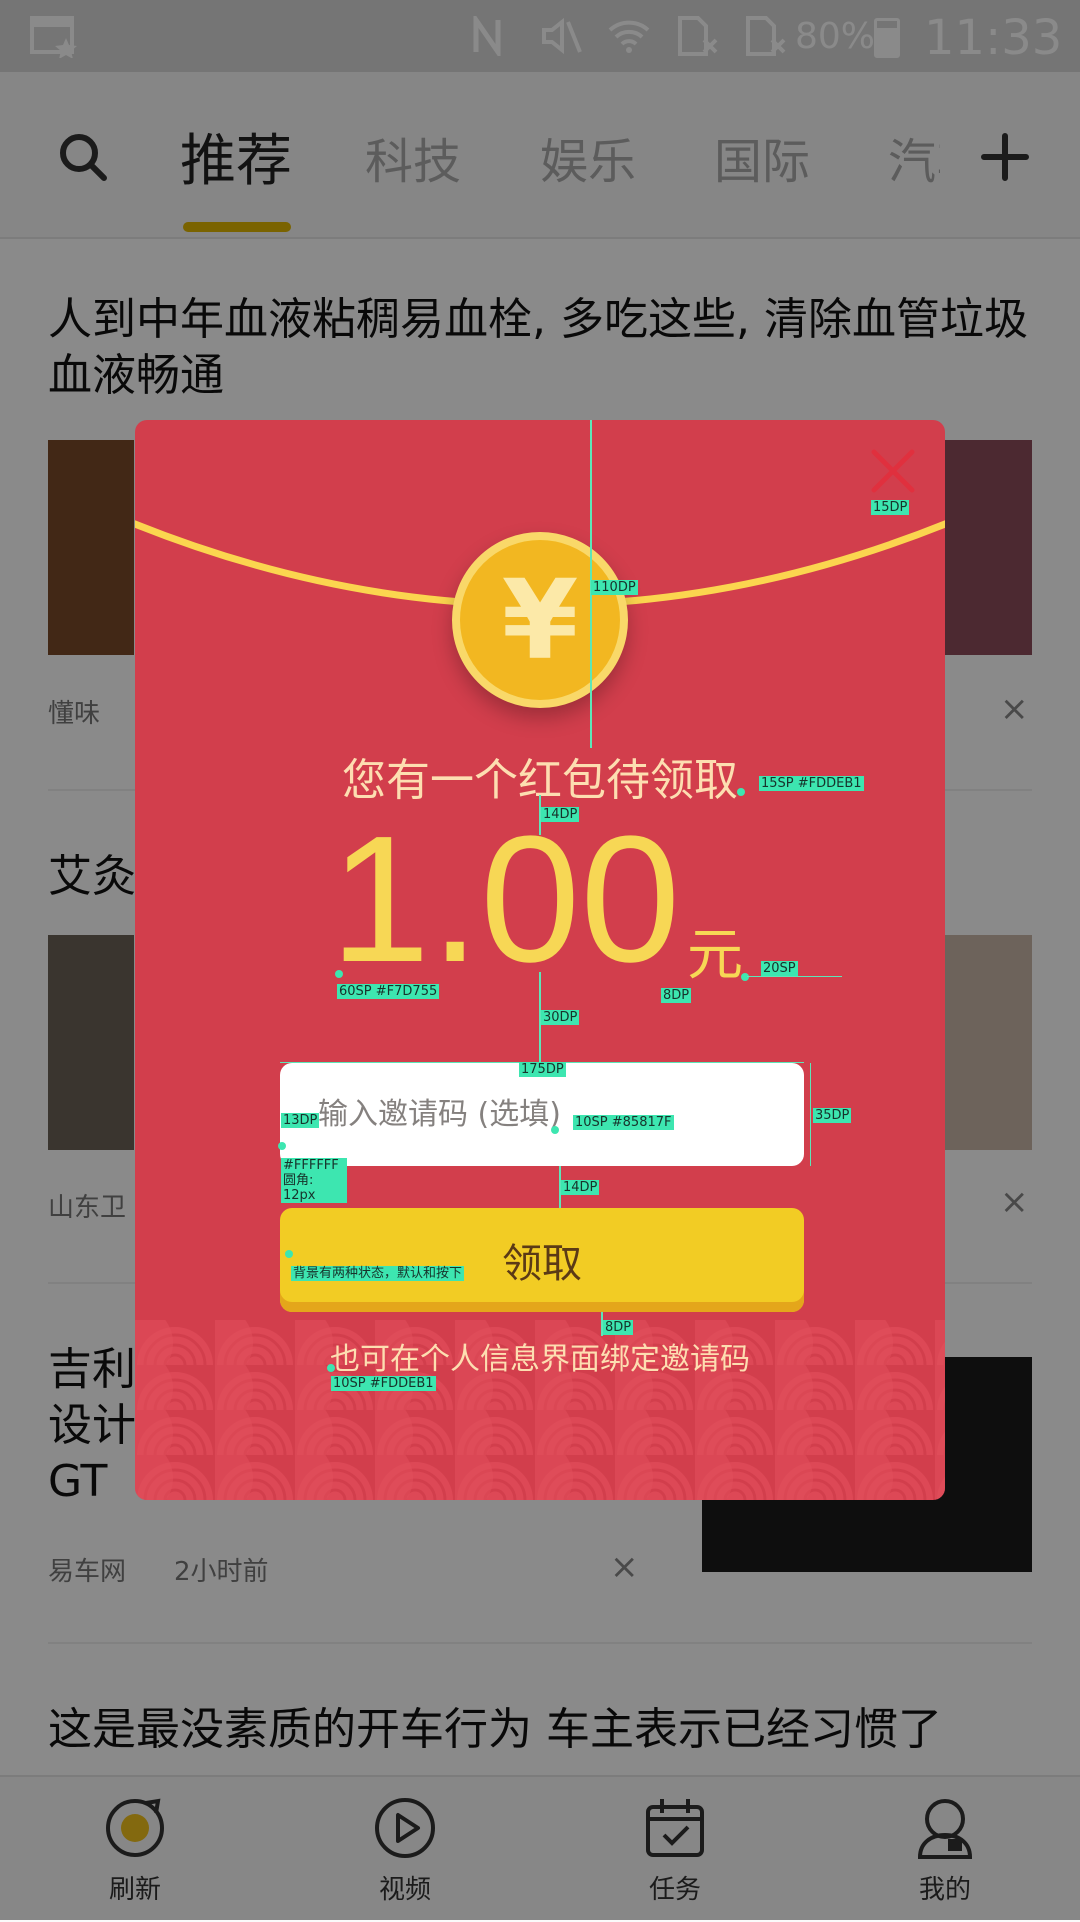  What do you see at coordinates (618, 1327) in the screenshot?
I see `spec-hint-gap: 8DP` at bounding box center [618, 1327].